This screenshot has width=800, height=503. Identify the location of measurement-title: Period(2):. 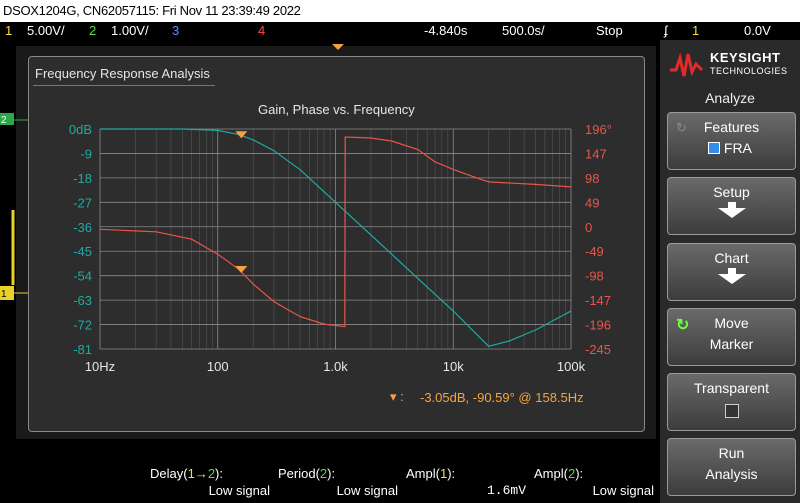
(307, 473).